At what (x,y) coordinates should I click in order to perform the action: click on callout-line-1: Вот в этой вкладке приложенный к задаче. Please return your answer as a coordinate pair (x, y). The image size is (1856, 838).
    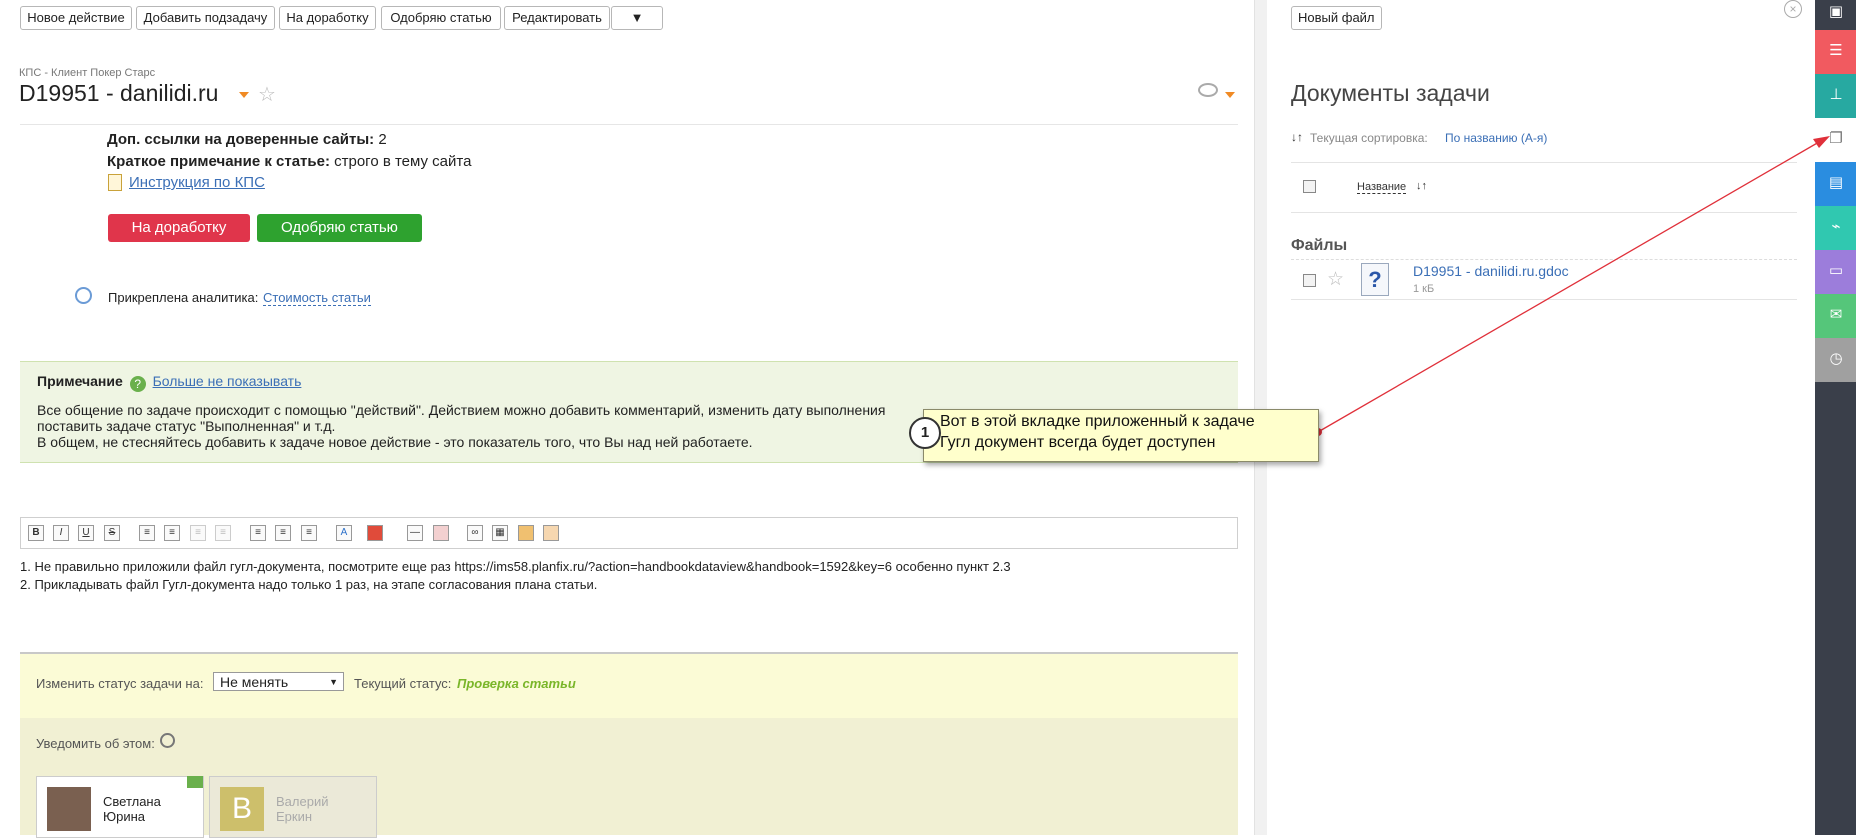
    Looking at the image, I should click on (1097, 421).